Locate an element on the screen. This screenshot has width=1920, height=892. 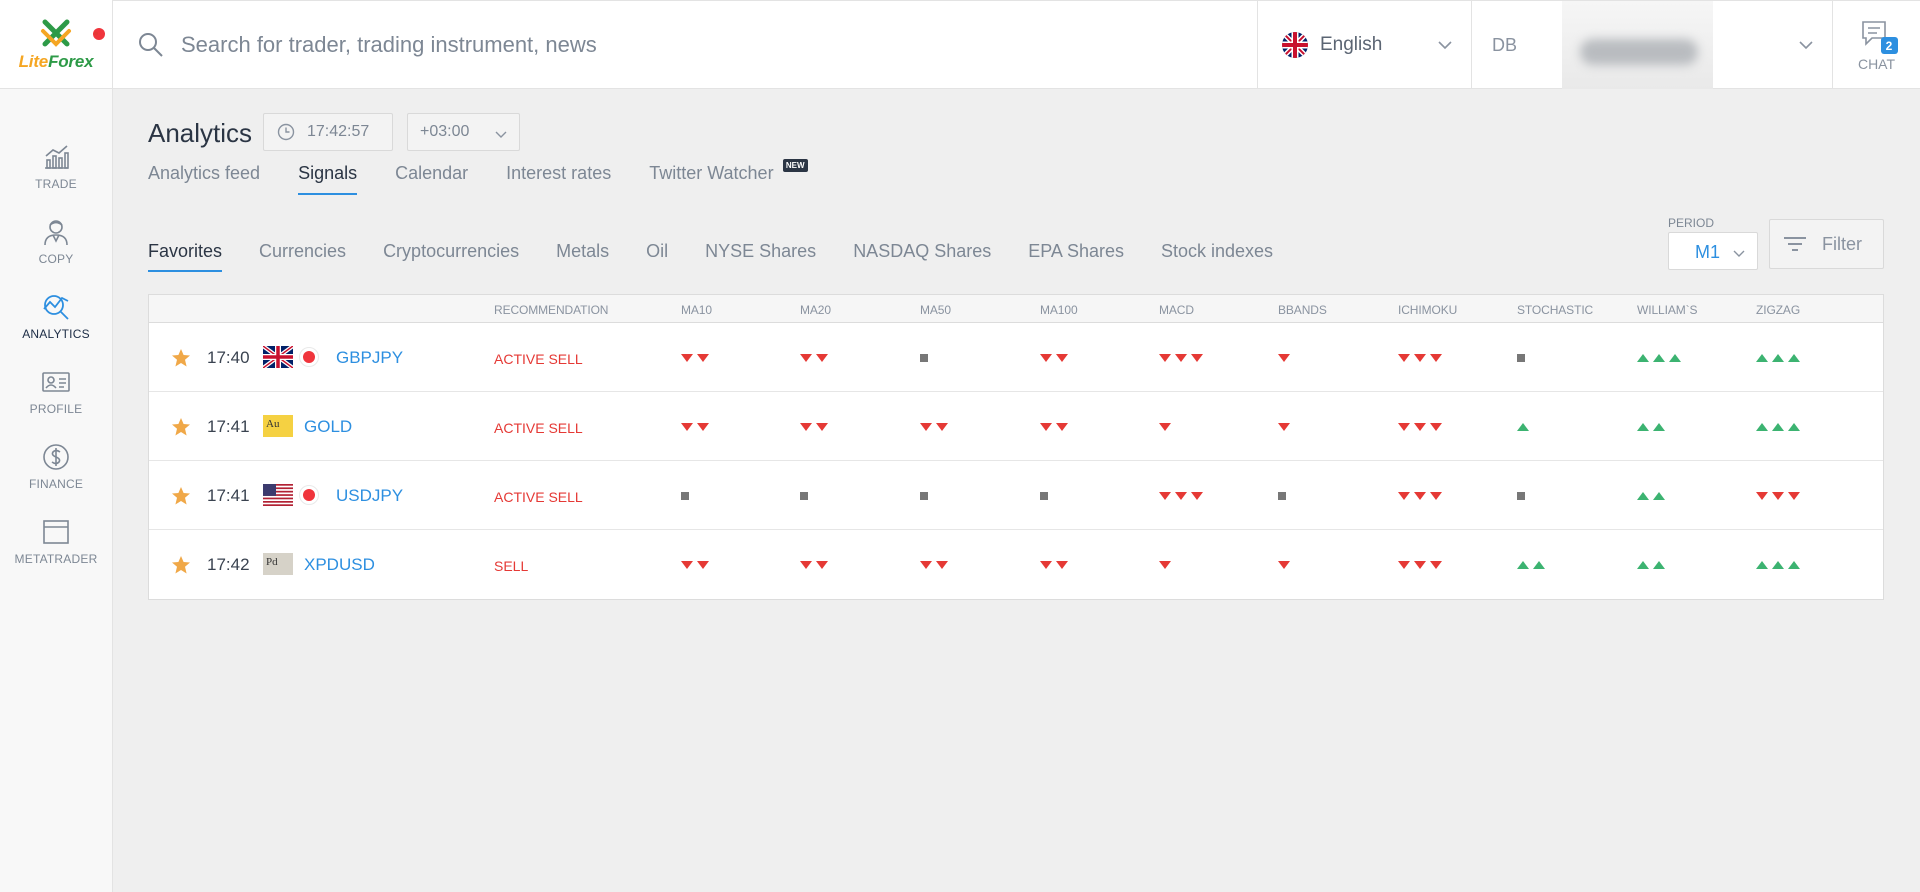
profile-card-icon is located at coordinates (56, 382).